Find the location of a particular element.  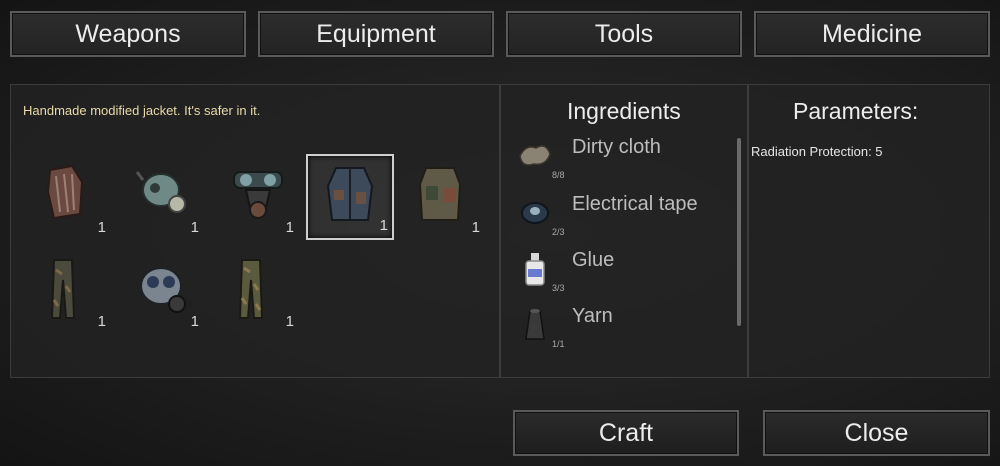

ingredient-dirty-cloth: Dirty cloth 8/8 is located at coordinates (623, 164).